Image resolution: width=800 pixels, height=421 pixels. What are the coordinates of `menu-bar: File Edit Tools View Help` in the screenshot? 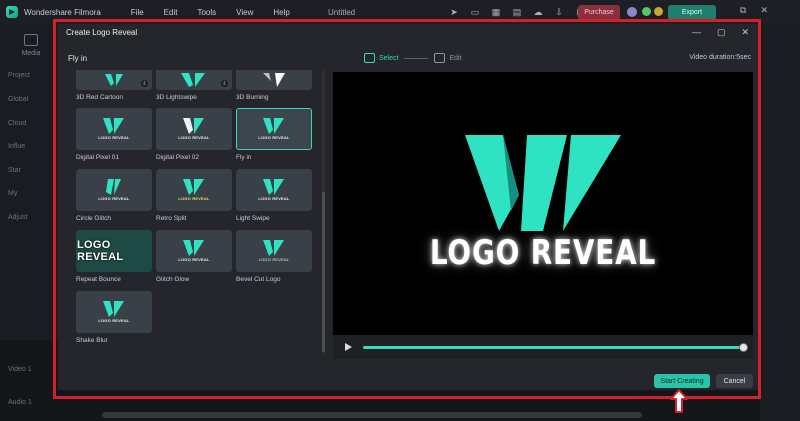 It's located at (210, 12).